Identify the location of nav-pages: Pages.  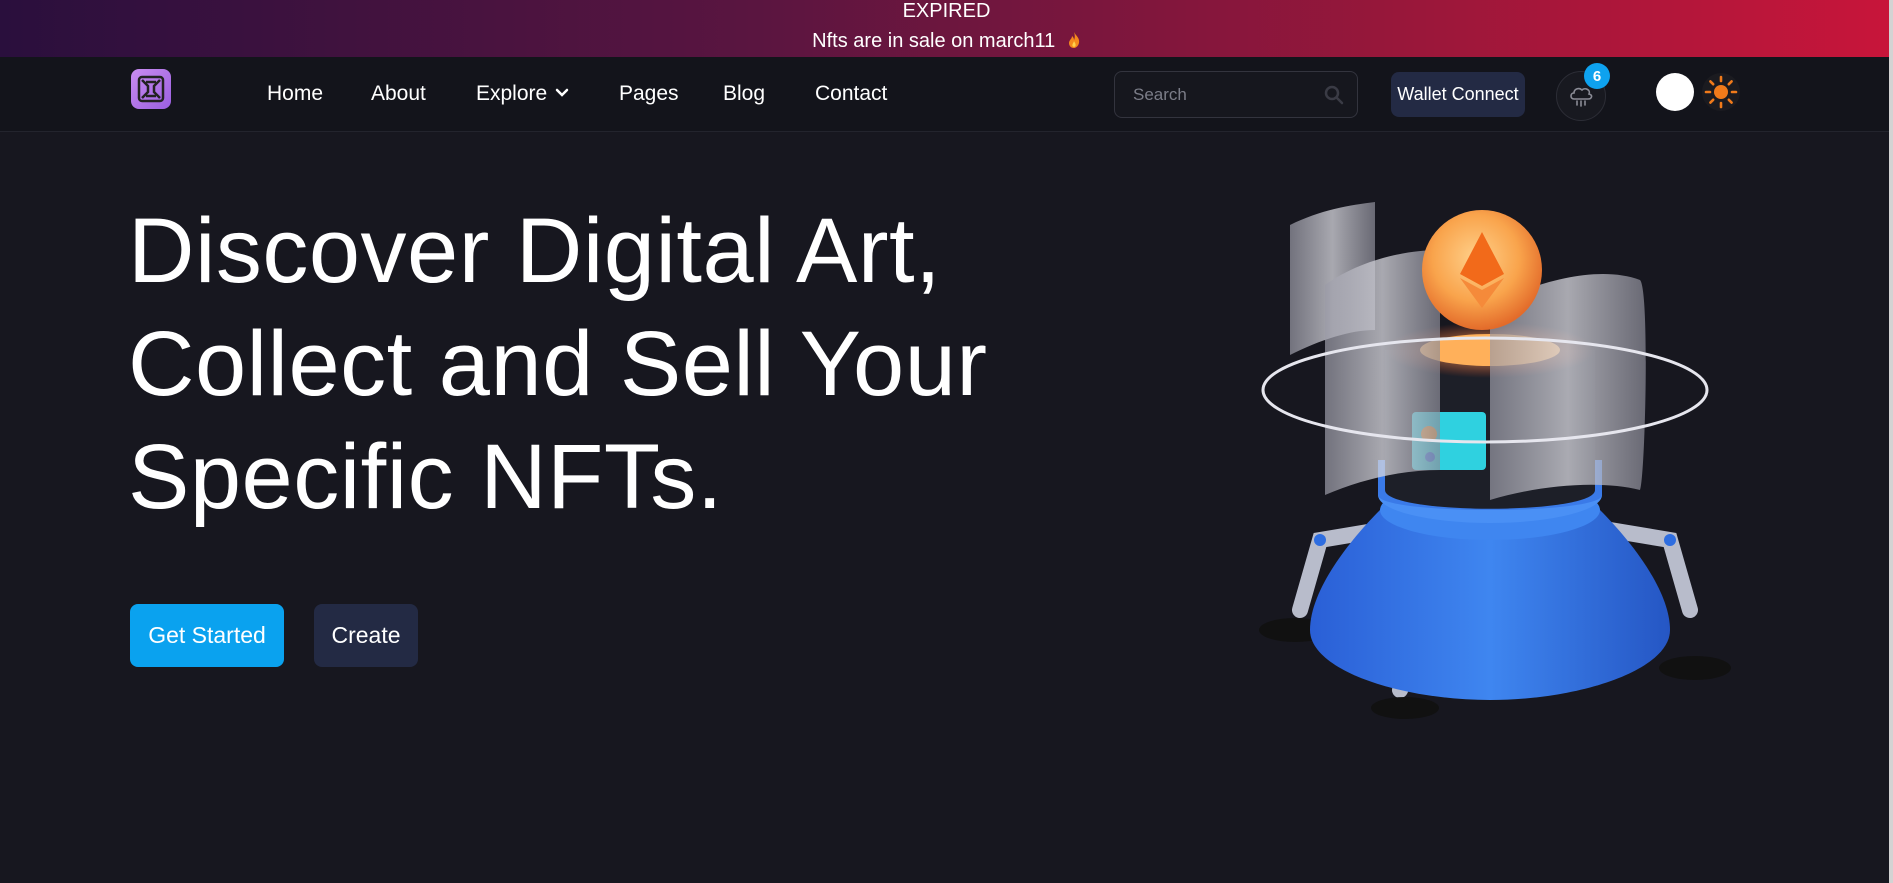
(649, 94).